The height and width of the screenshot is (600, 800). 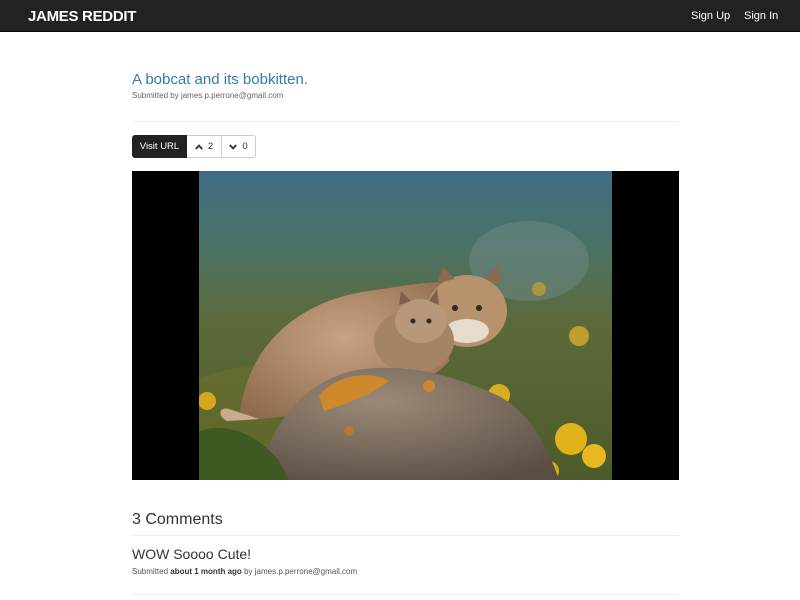 I want to click on comment-submitted-prefix: Submitted, so click(x=150, y=571).